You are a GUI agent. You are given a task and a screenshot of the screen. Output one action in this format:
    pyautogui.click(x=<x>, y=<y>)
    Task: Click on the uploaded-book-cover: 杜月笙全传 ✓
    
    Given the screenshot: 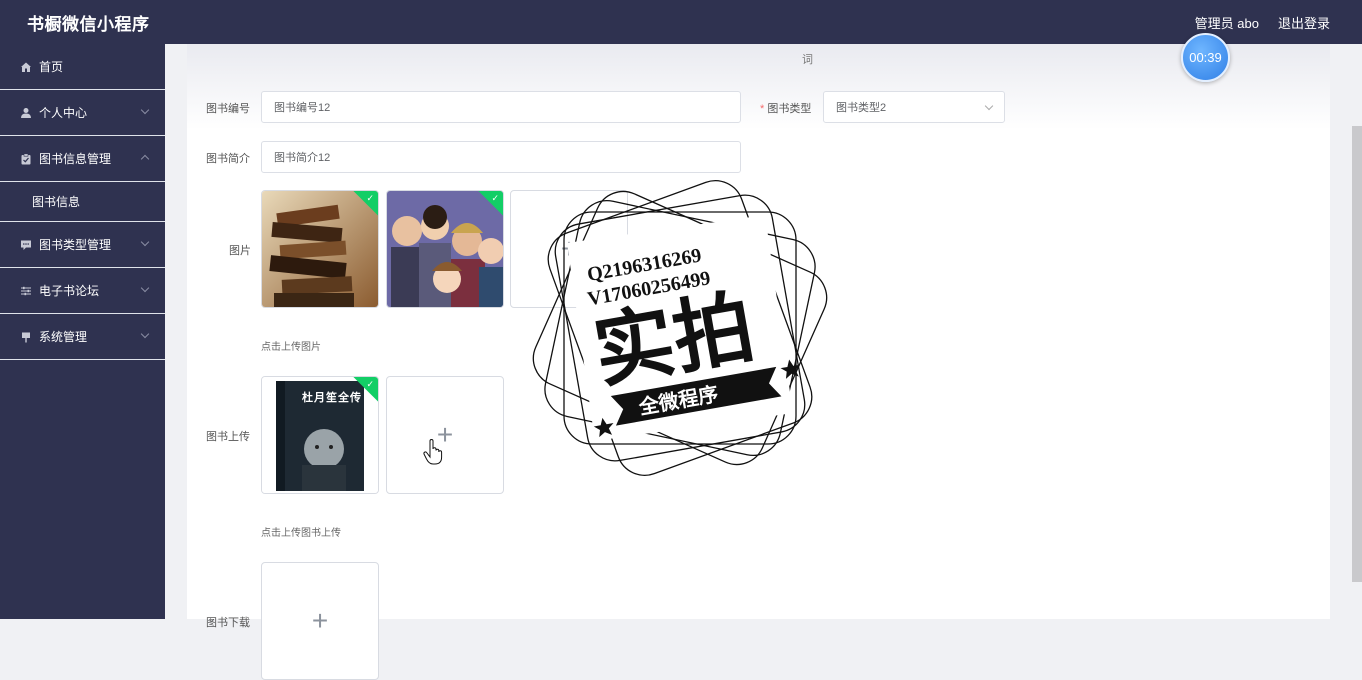 What is the action you would take?
    pyautogui.click(x=320, y=435)
    